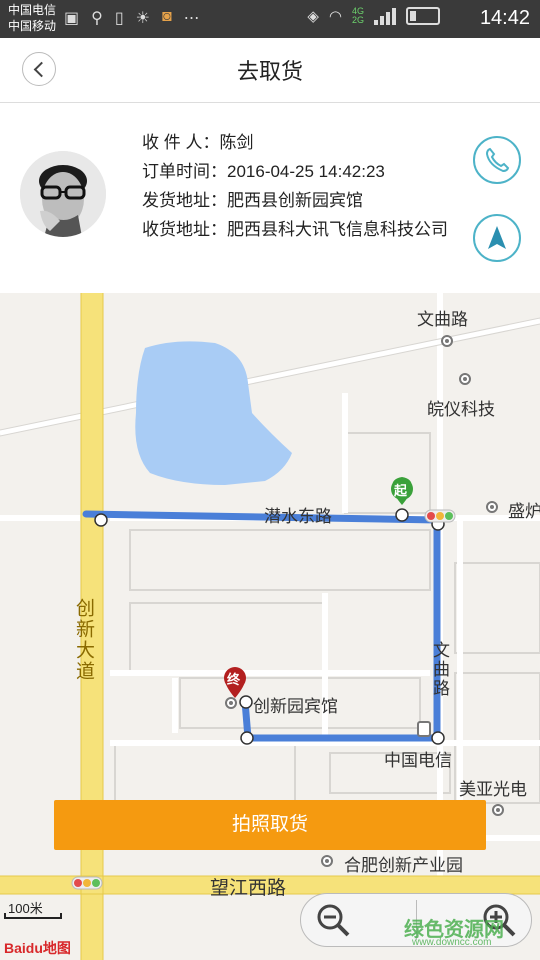 The image size is (540, 960). Describe the element at coordinates (452, 942) in the screenshot. I see `watermark-url: www.downcc.com` at that location.